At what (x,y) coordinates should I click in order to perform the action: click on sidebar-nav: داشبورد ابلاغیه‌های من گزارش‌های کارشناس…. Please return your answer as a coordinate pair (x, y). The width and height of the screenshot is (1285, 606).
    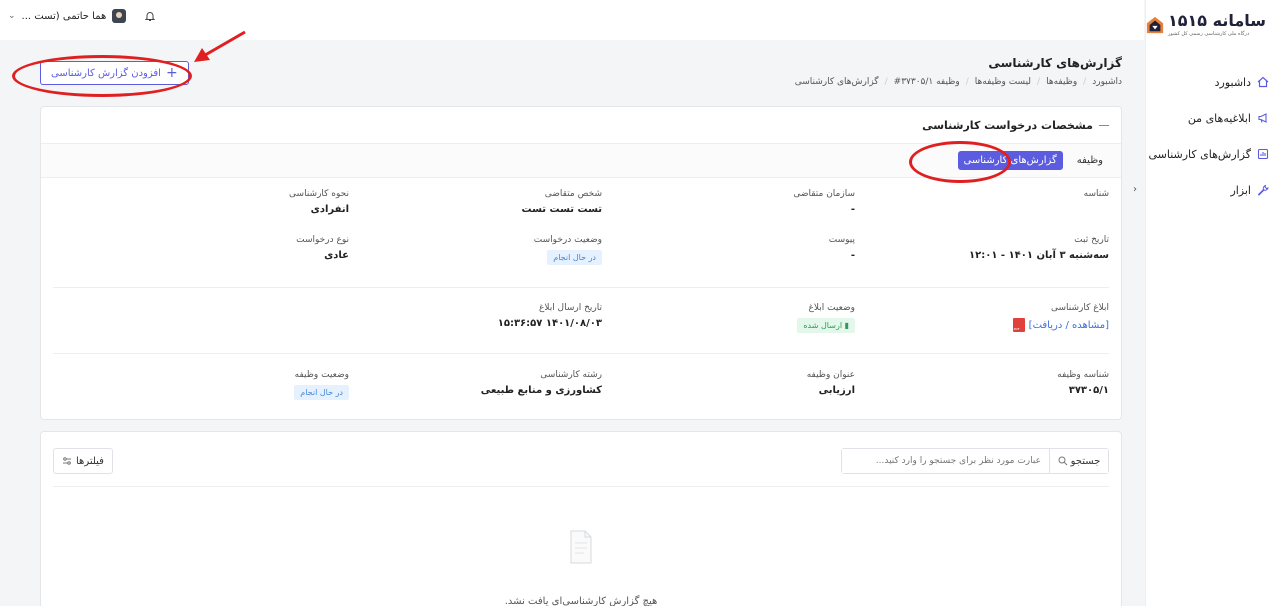
    Looking at the image, I should click on (1215, 136).